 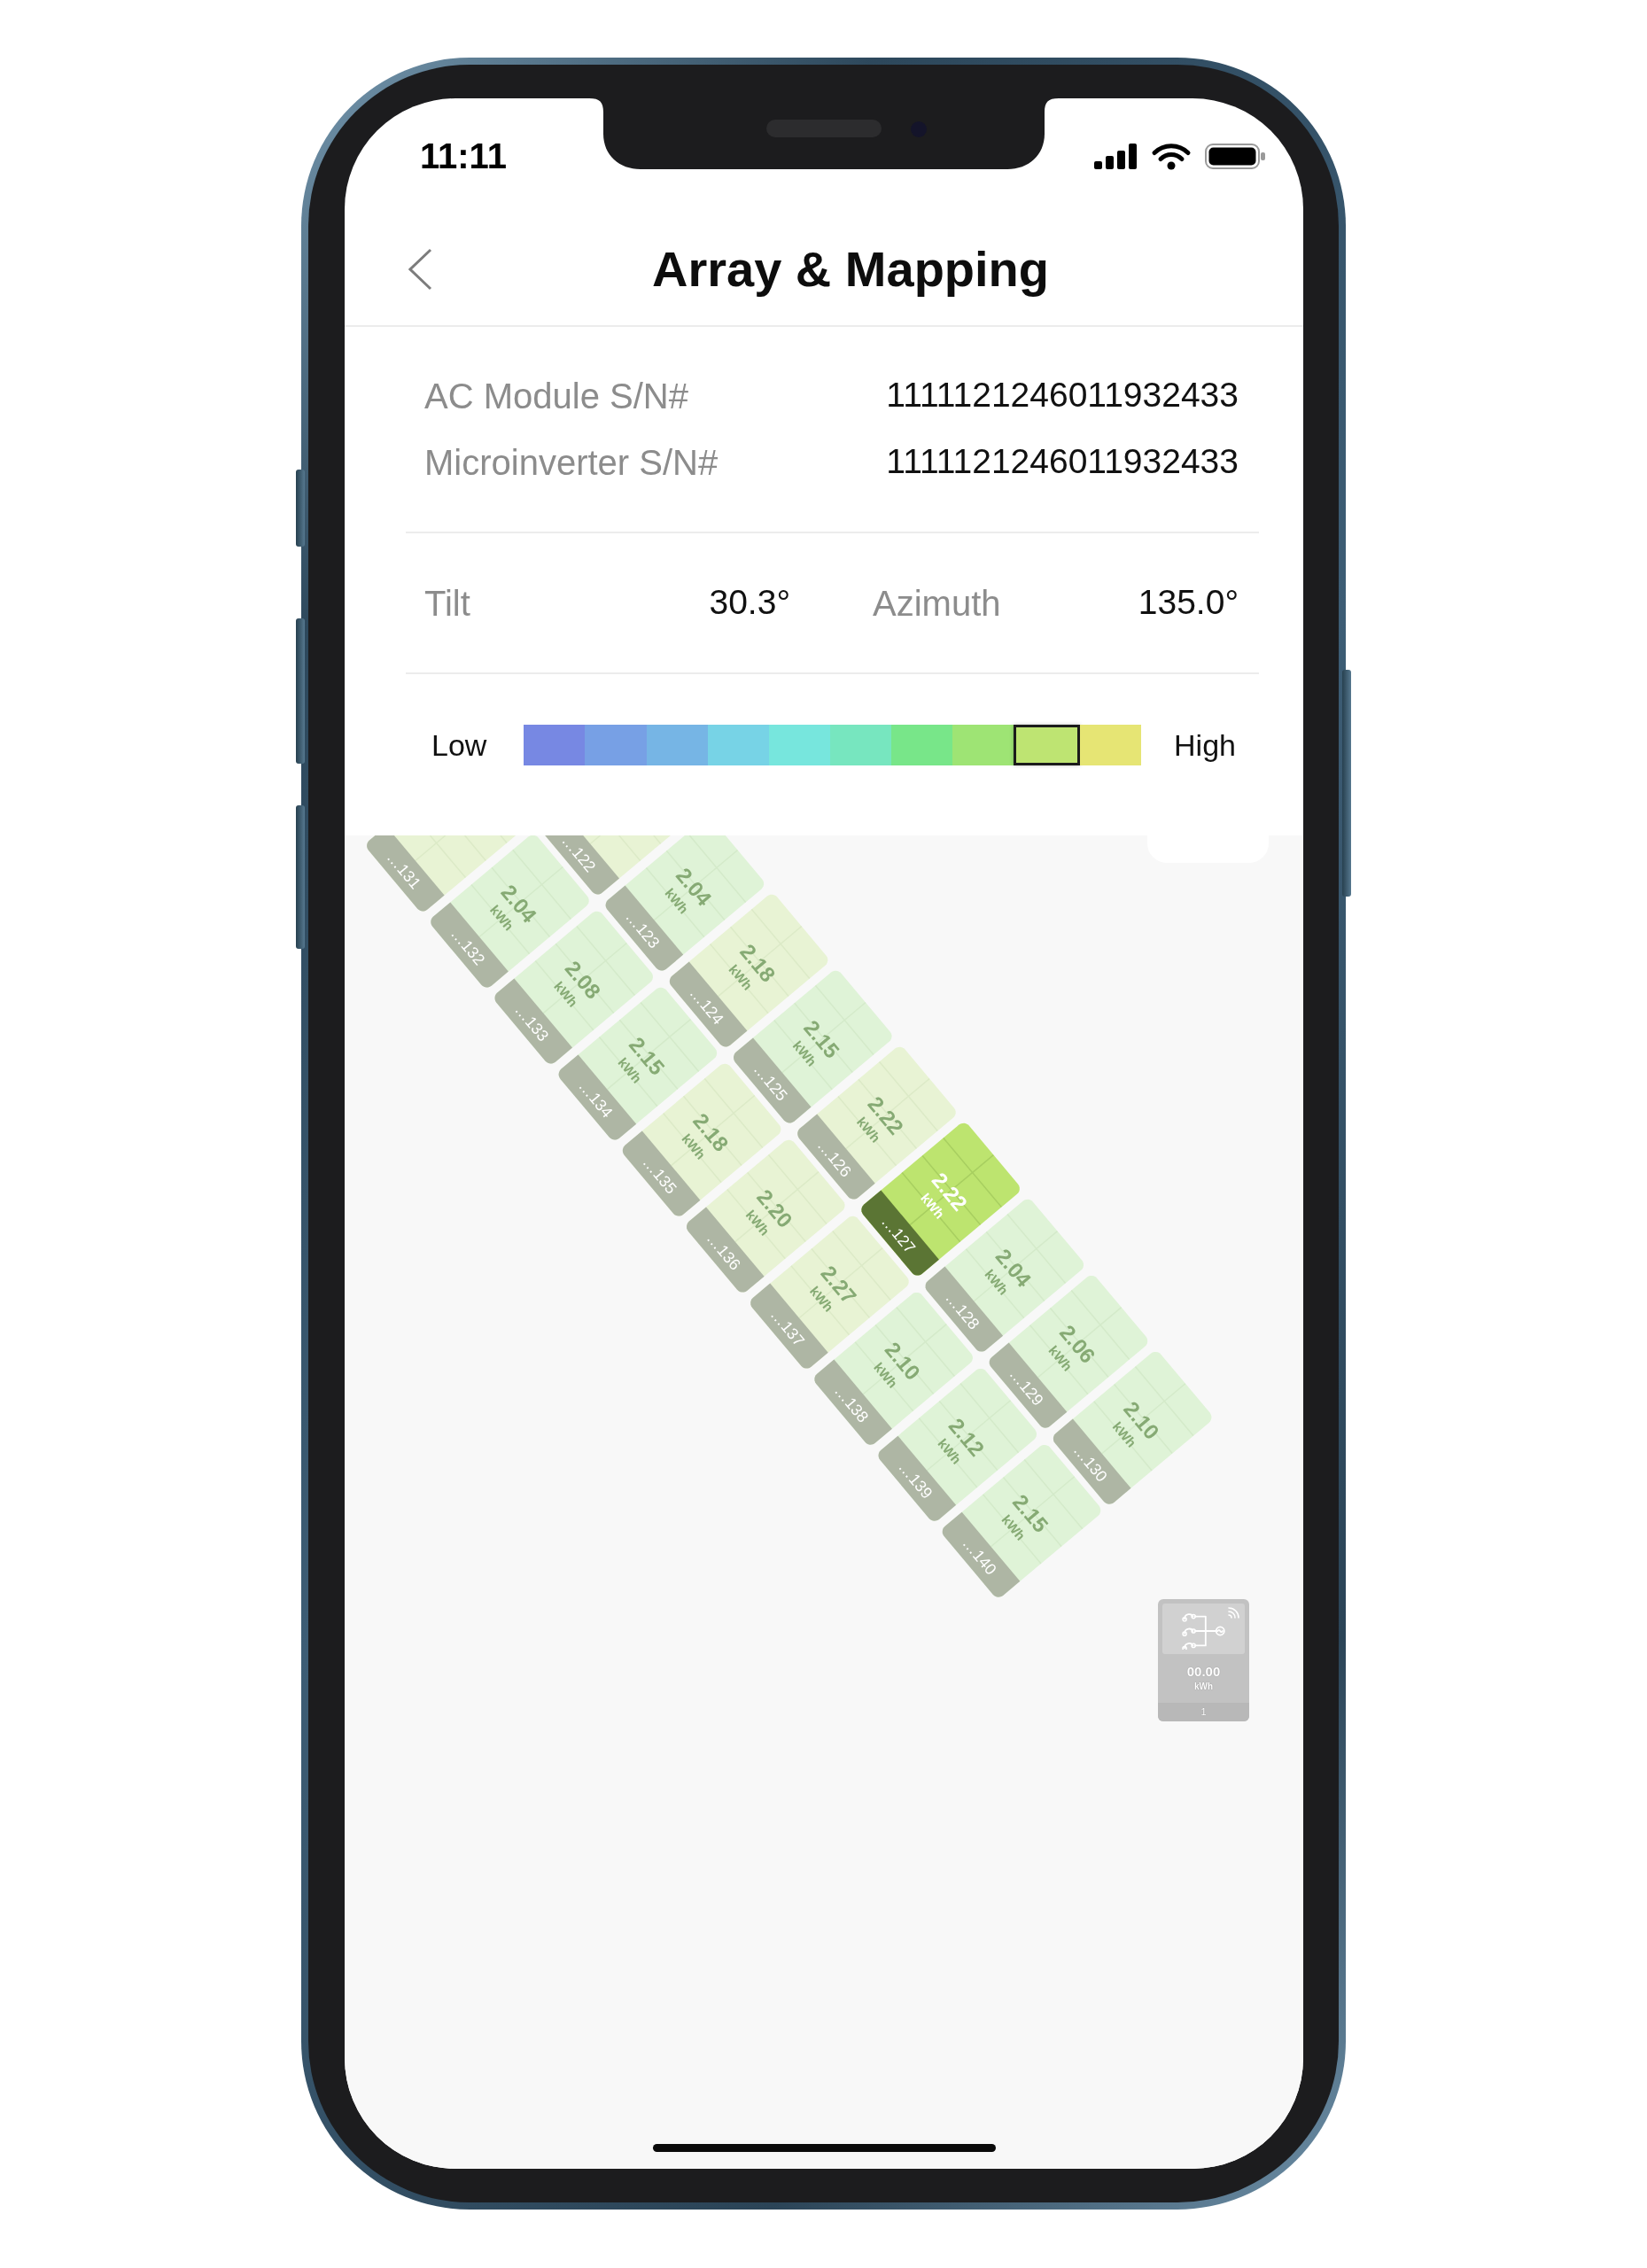 What do you see at coordinates (447, 603) in the screenshot?
I see `field-label: Tilt` at bounding box center [447, 603].